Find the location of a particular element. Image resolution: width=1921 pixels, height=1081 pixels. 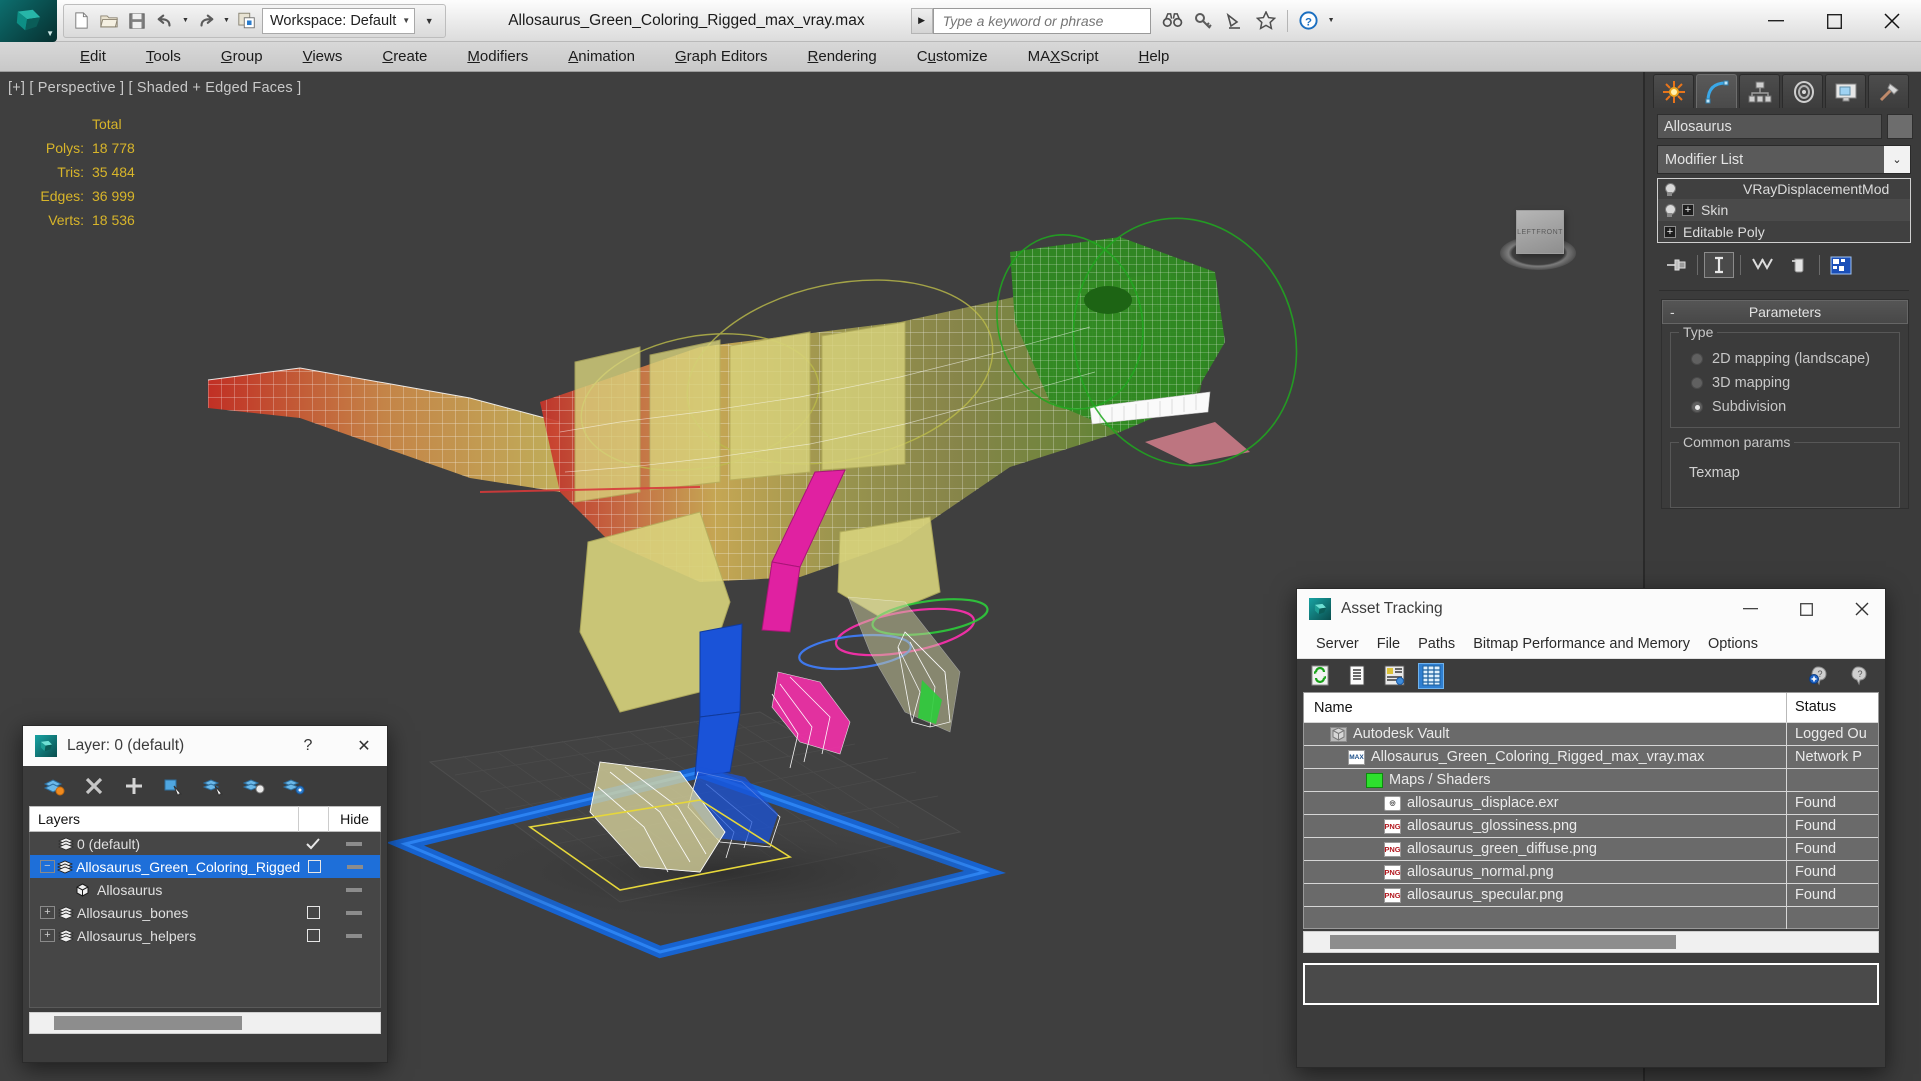

asset-row-autodesk-vault: Autodesk Vault Logged Ou is located at coordinates (1591, 734).